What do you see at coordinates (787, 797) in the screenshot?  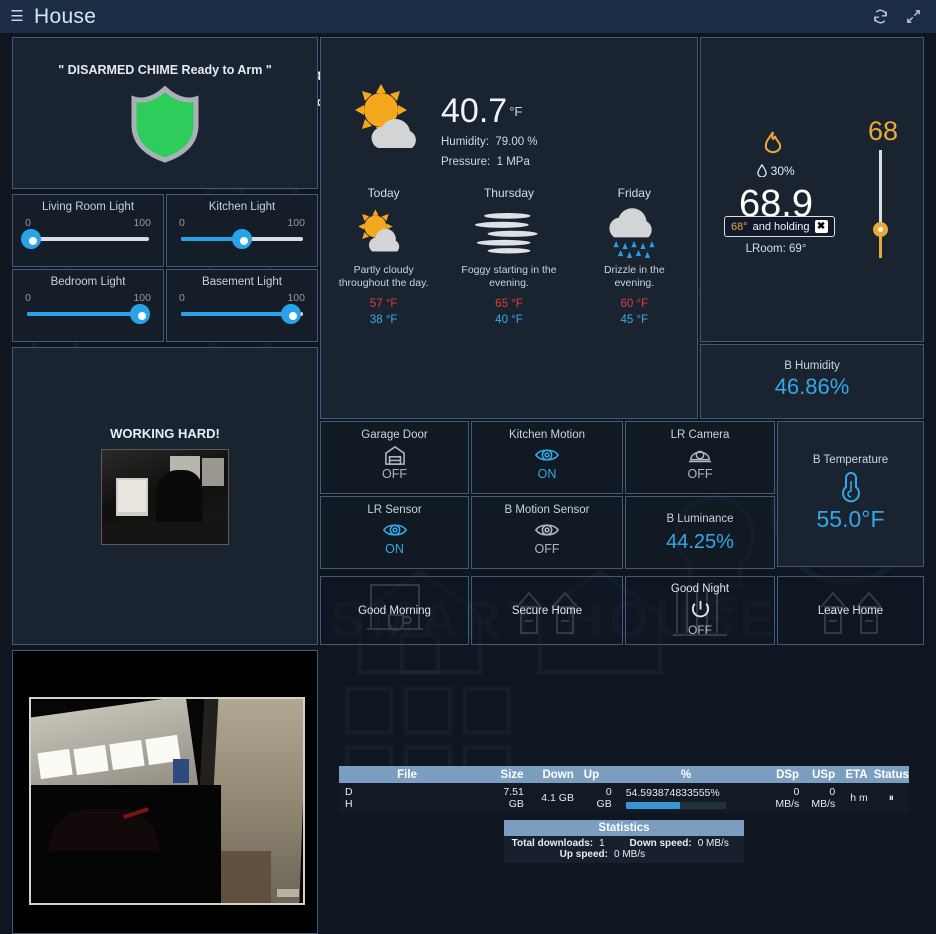 I see `cell-dsp: 0 MB/s` at bounding box center [787, 797].